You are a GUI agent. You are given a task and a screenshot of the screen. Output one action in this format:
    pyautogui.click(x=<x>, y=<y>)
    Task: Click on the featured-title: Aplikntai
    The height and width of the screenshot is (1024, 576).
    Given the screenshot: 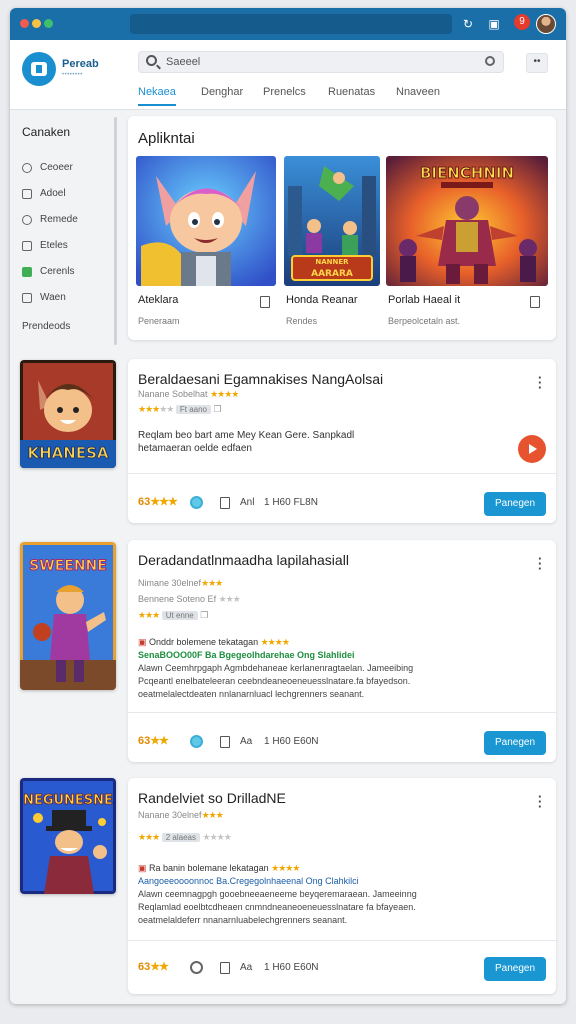 What is the action you would take?
    pyautogui.click(x=166, y=138)
    